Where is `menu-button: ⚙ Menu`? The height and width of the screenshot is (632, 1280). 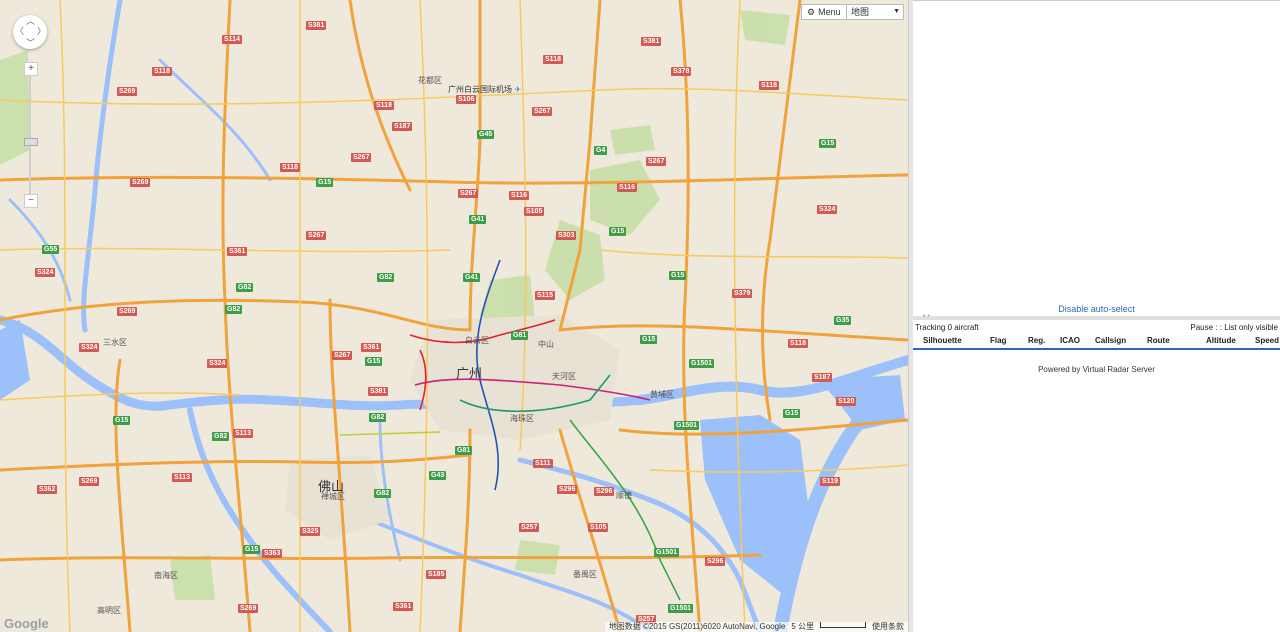 menu-button: ⚙ Menu is located at coordinates (824, 12).